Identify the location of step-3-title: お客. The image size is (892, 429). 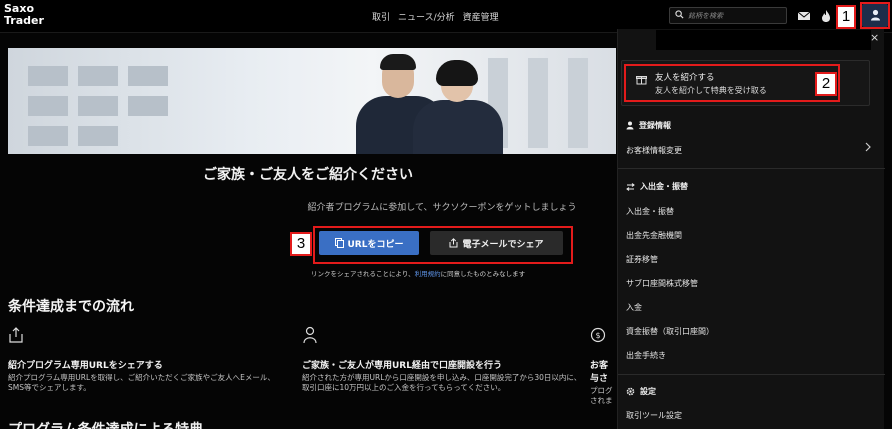
(599, 366).